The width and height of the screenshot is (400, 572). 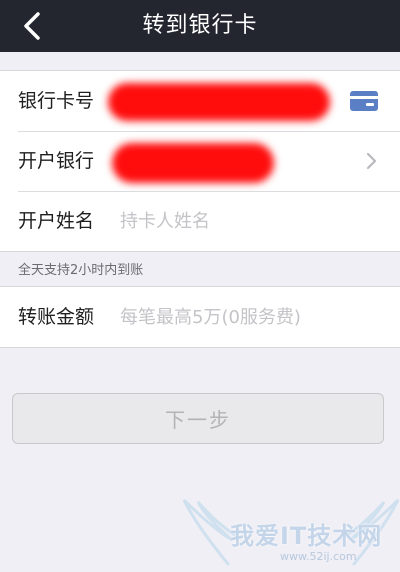 I want to click on amount-row: 转账金额, so click(x=200, y=317).